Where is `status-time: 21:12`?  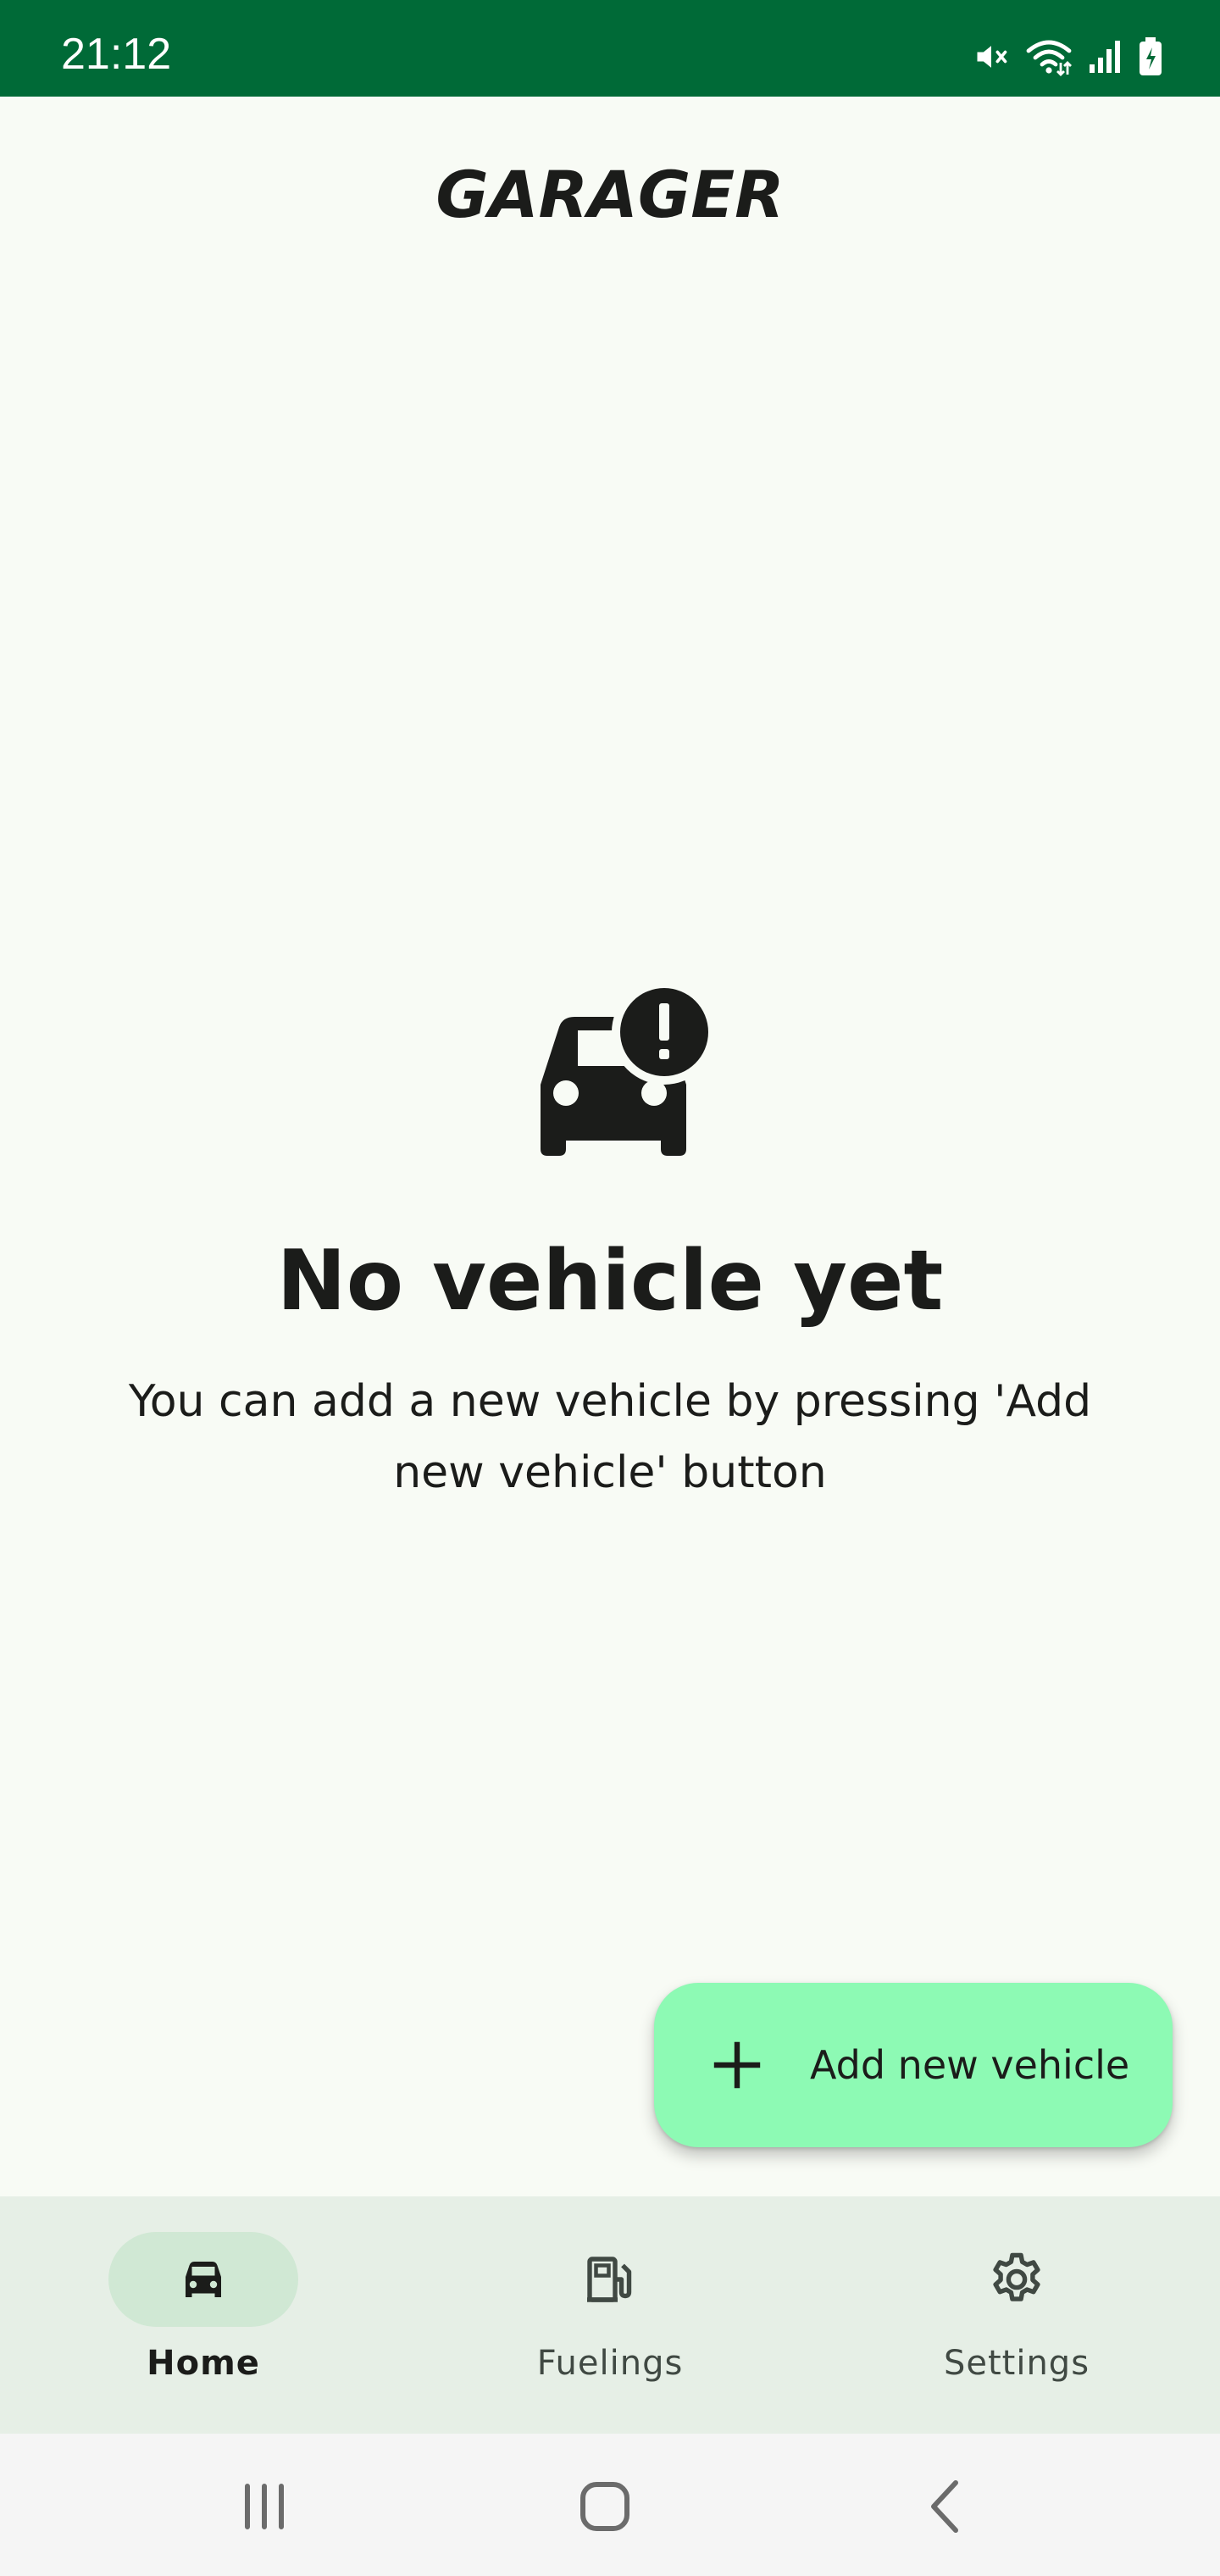 status-time: 21:12 is located at coordinates (116, 54).